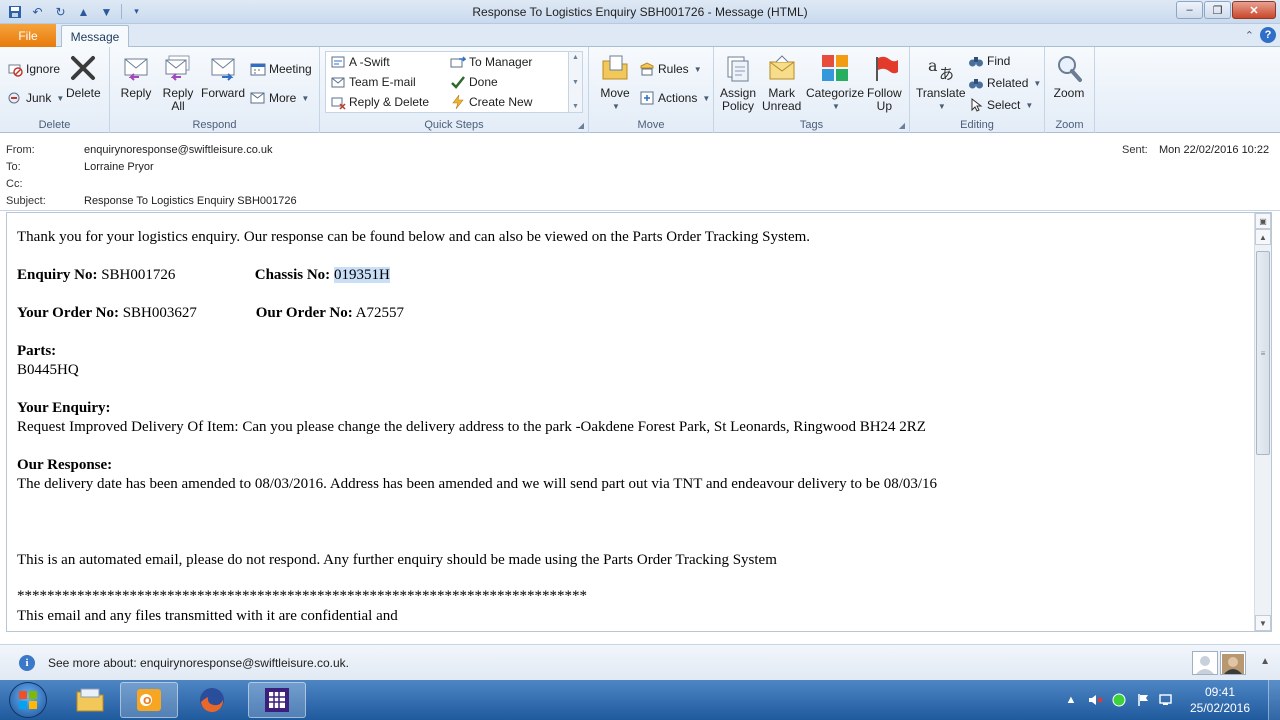 Image resolution: width=1280 pixels, height=720 pixels. I want to click on tab-message: Message, so click(95, 36).